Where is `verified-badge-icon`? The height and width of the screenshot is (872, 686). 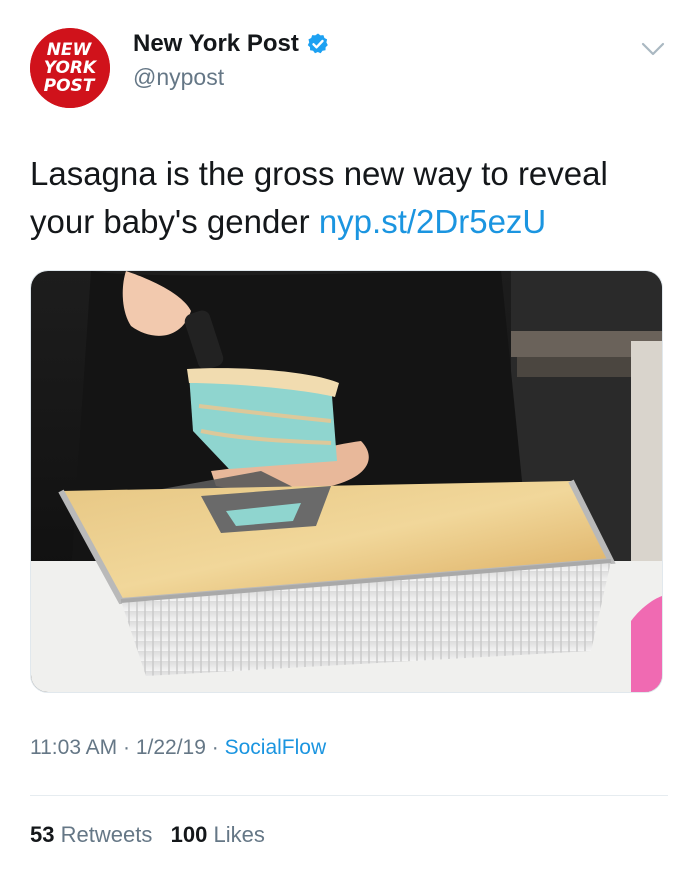
verified-badge-icon is located at coordinates (317, 43).